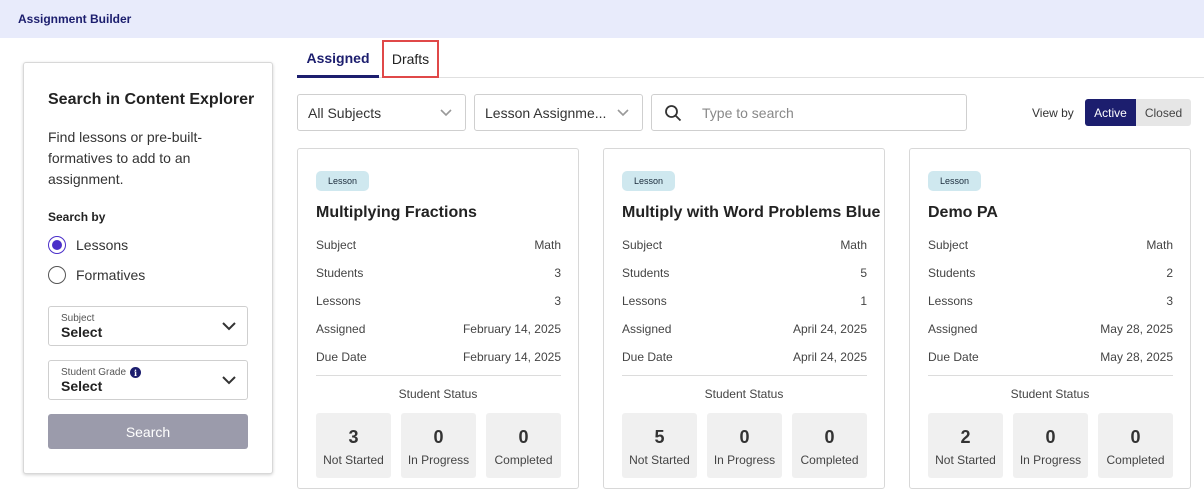 This screenshot has height=502, width=1204. What do you see at coordinates (659, 437) in the screenshot?
I see `not-started-count: 5` at bounding box center [659, 437].